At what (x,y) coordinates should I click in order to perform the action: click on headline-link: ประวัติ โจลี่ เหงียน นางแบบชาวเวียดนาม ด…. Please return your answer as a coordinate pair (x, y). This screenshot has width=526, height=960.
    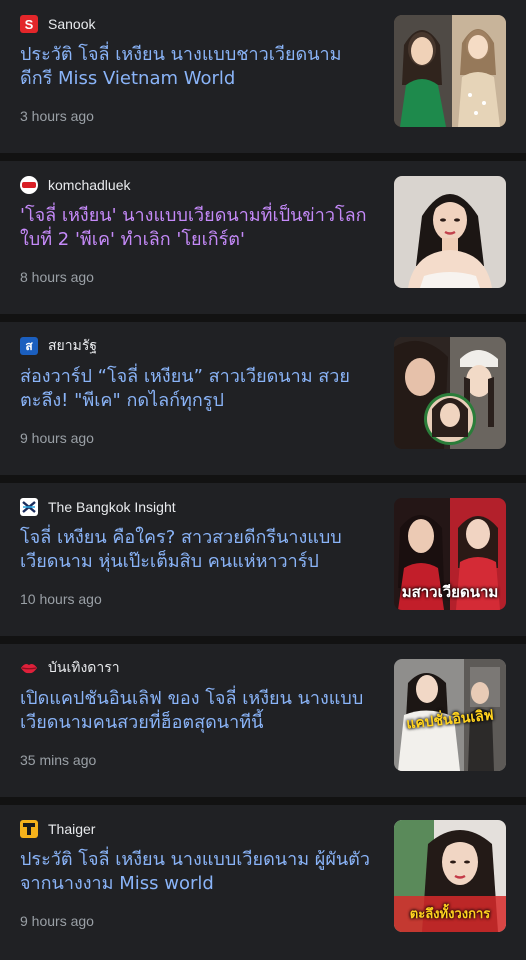
    Looking at the image, I should click on (196, 67).